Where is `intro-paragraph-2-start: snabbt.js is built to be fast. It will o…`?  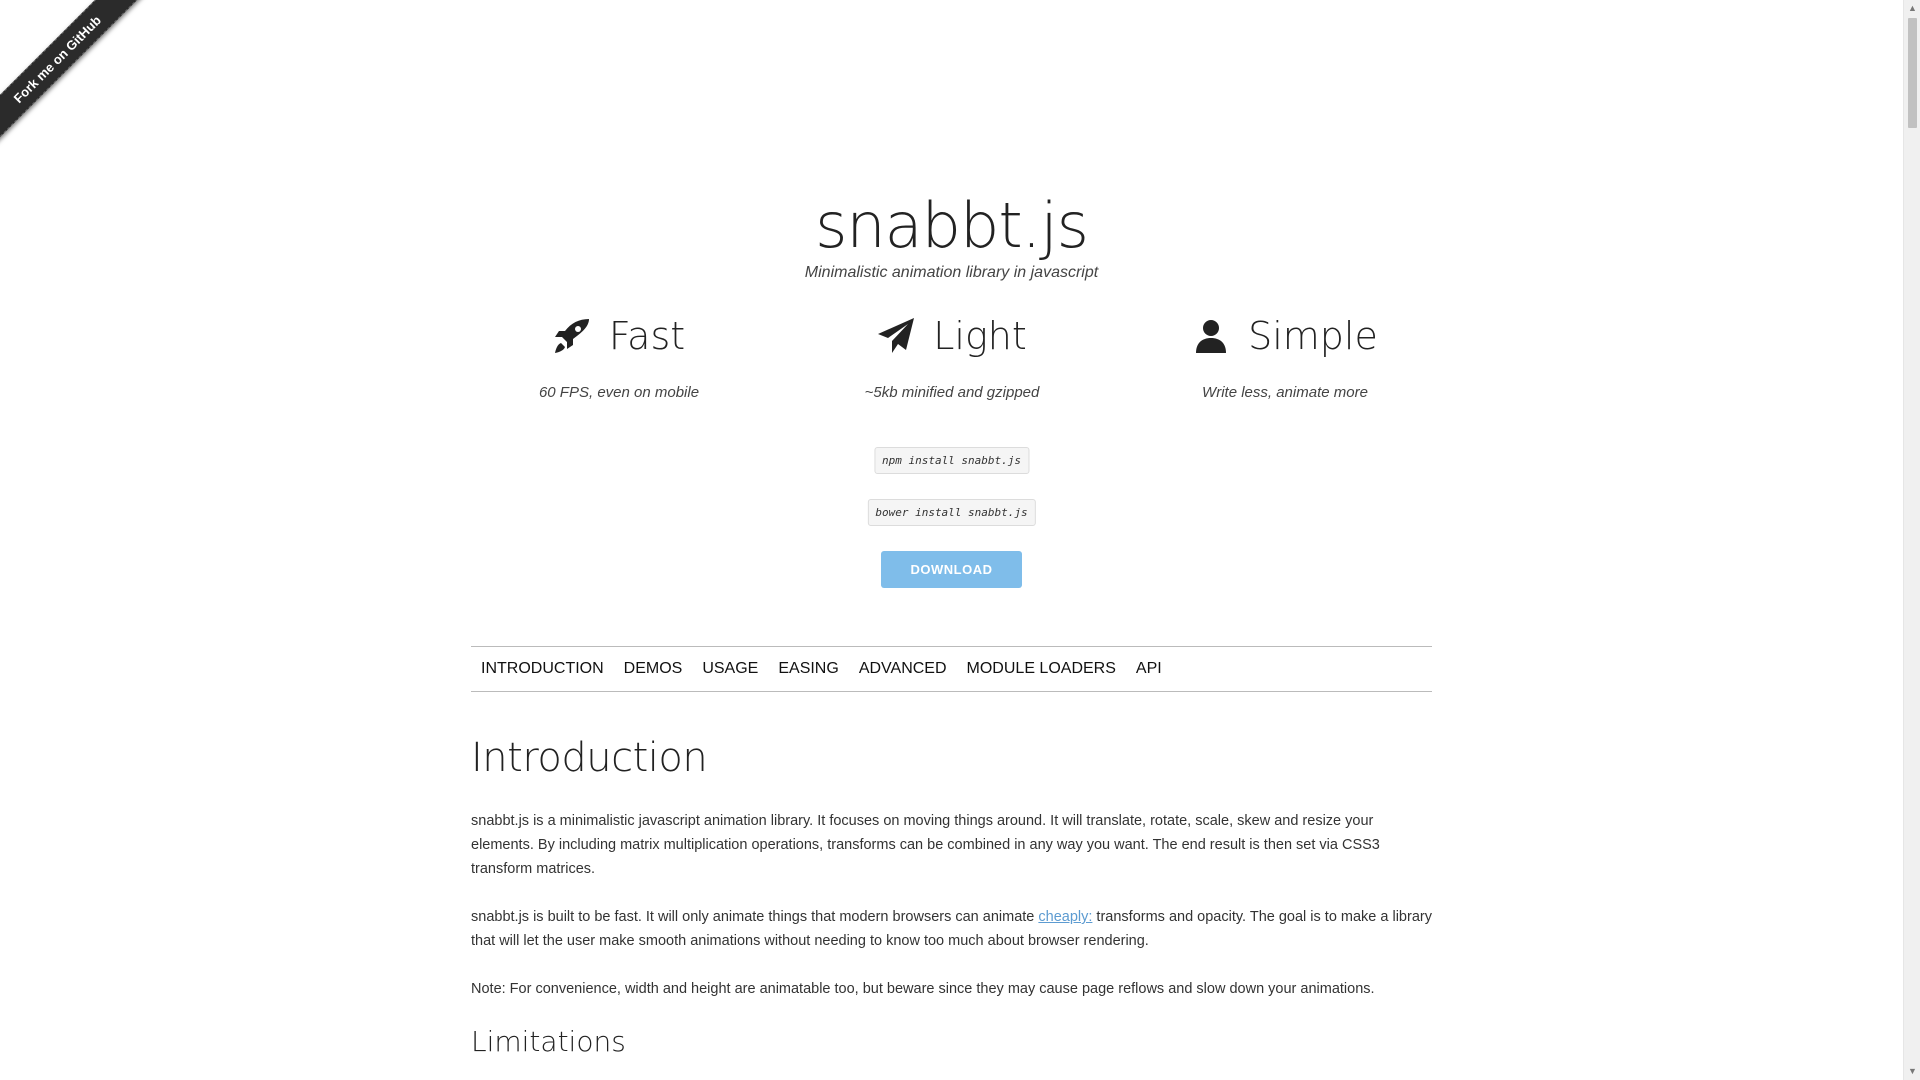
intro-paragraph-2-start: snabbt.js is built to be fast. It will o… is located at coordinates (755, 917).